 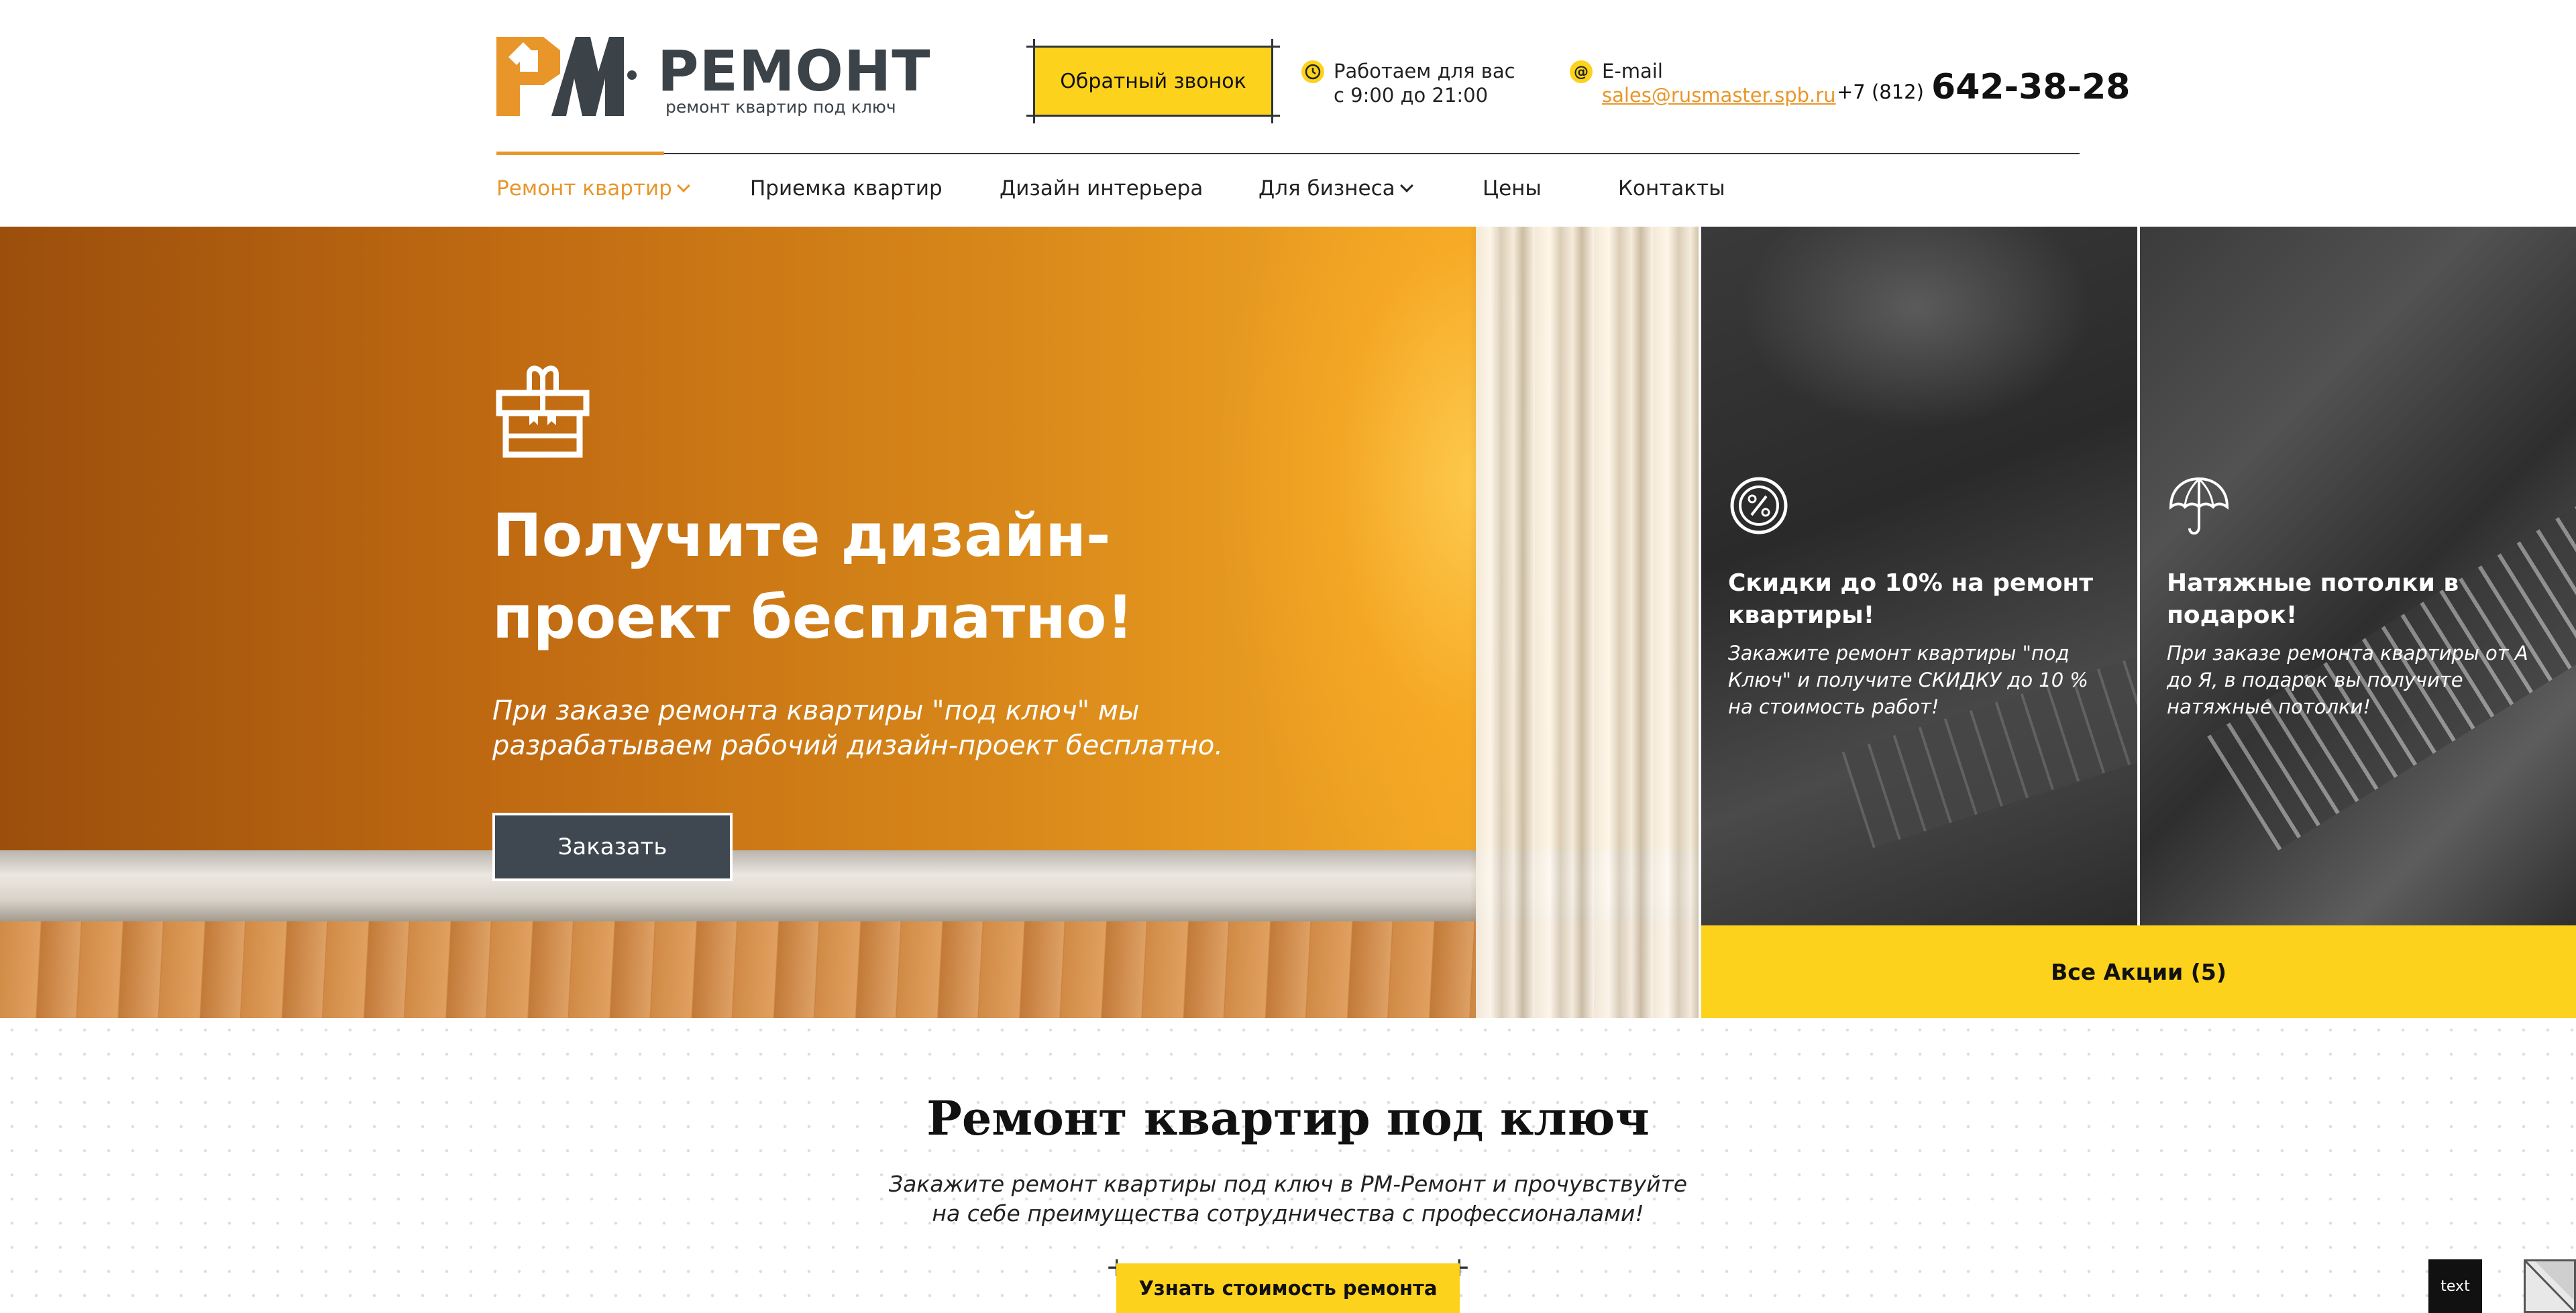 I want to click on callback-frame: Обратный звонок, so click(x=1153, y=81).